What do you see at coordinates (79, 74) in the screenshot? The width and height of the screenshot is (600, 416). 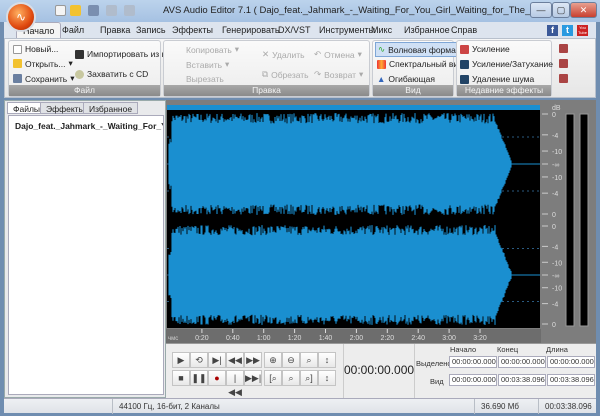 I see `cd-icon` at bounding box center [79, 74].